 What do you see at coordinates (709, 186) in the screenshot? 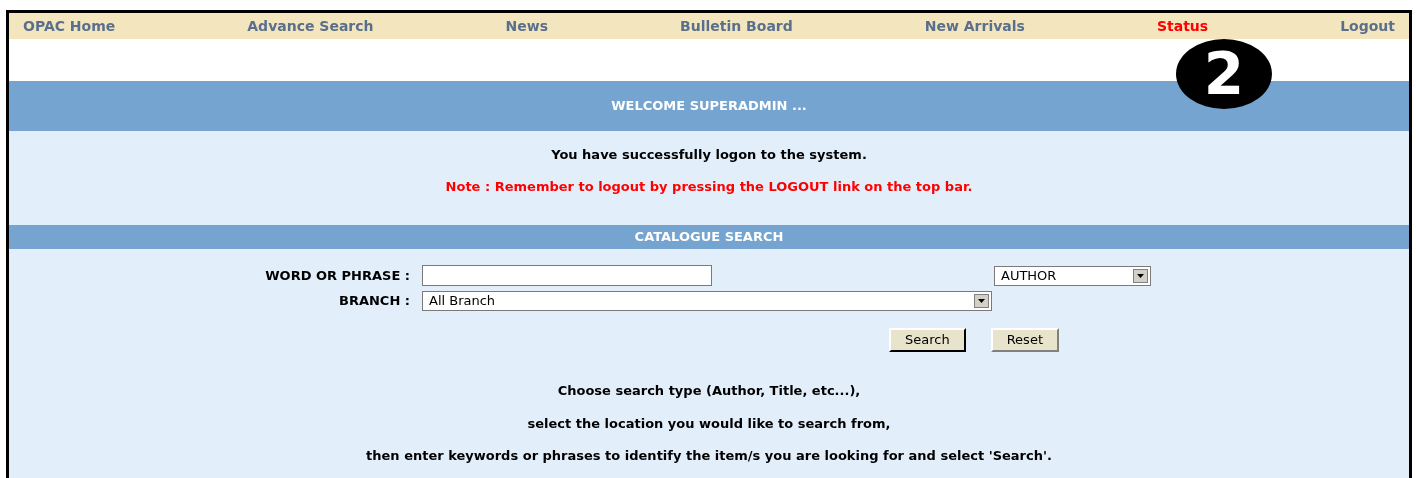
I see `logout-note: Note : Remember to logout by pressing the LOGOUT link on the top bar.` at bounding box center [709, 186].